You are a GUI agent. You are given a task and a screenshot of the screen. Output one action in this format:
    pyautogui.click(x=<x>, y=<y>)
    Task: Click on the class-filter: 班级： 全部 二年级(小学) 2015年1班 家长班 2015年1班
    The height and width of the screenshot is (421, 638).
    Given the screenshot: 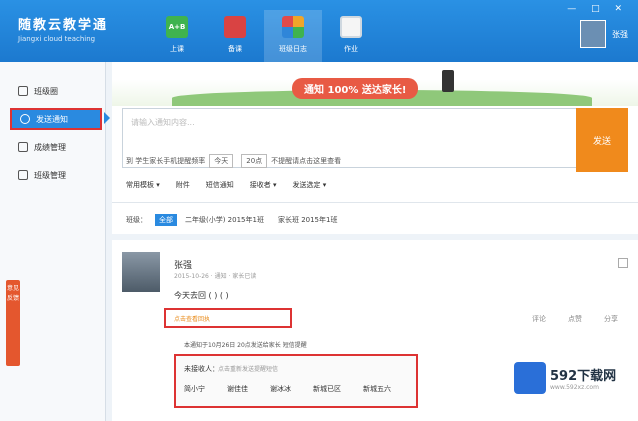 What is the action you would take?
    pyautogui.click(x=238, y=220)
    